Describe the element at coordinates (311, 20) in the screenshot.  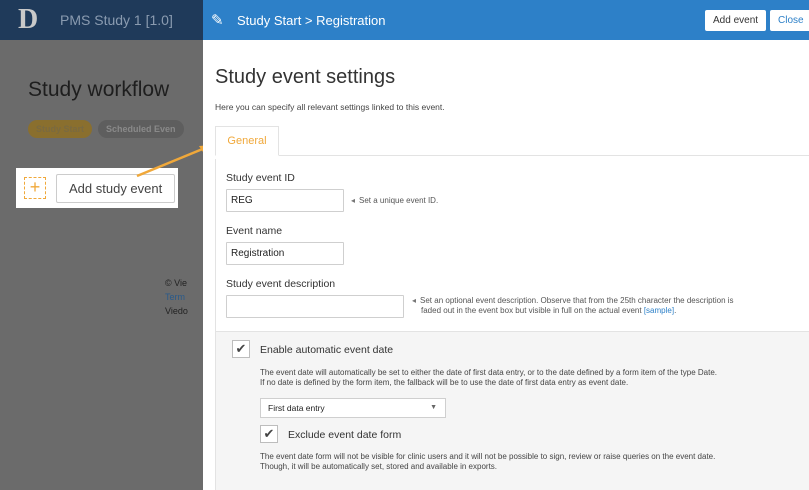
I see `breadcrumb: Study Start > Registration` at that location.